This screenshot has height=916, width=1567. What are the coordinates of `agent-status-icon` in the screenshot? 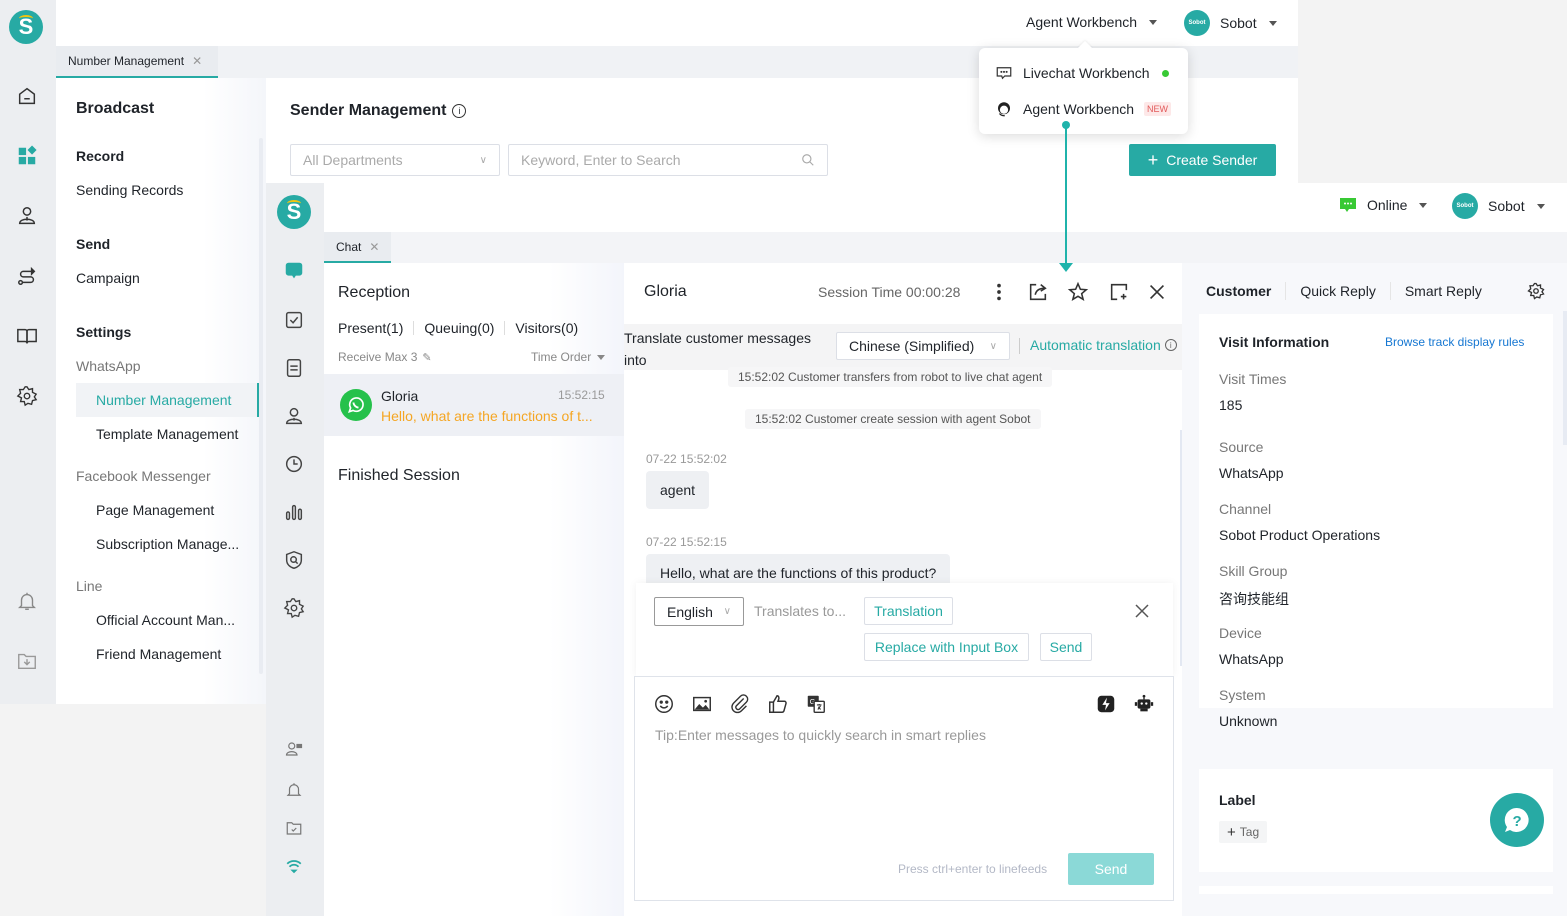 It's located at (294, 749).